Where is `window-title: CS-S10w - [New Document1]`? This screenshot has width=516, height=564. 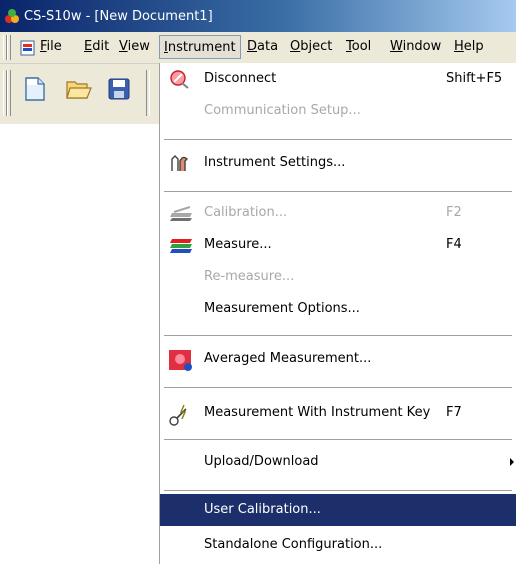 window-title: CS-S10w - [New Document1] is located at coordinates (118, 16).